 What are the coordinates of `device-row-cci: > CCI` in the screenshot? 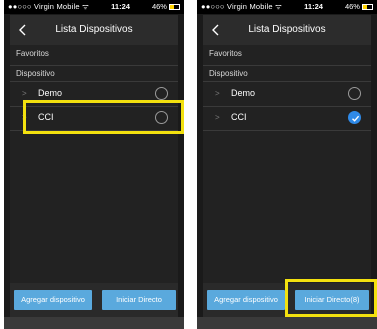 It's located at (287, 118).